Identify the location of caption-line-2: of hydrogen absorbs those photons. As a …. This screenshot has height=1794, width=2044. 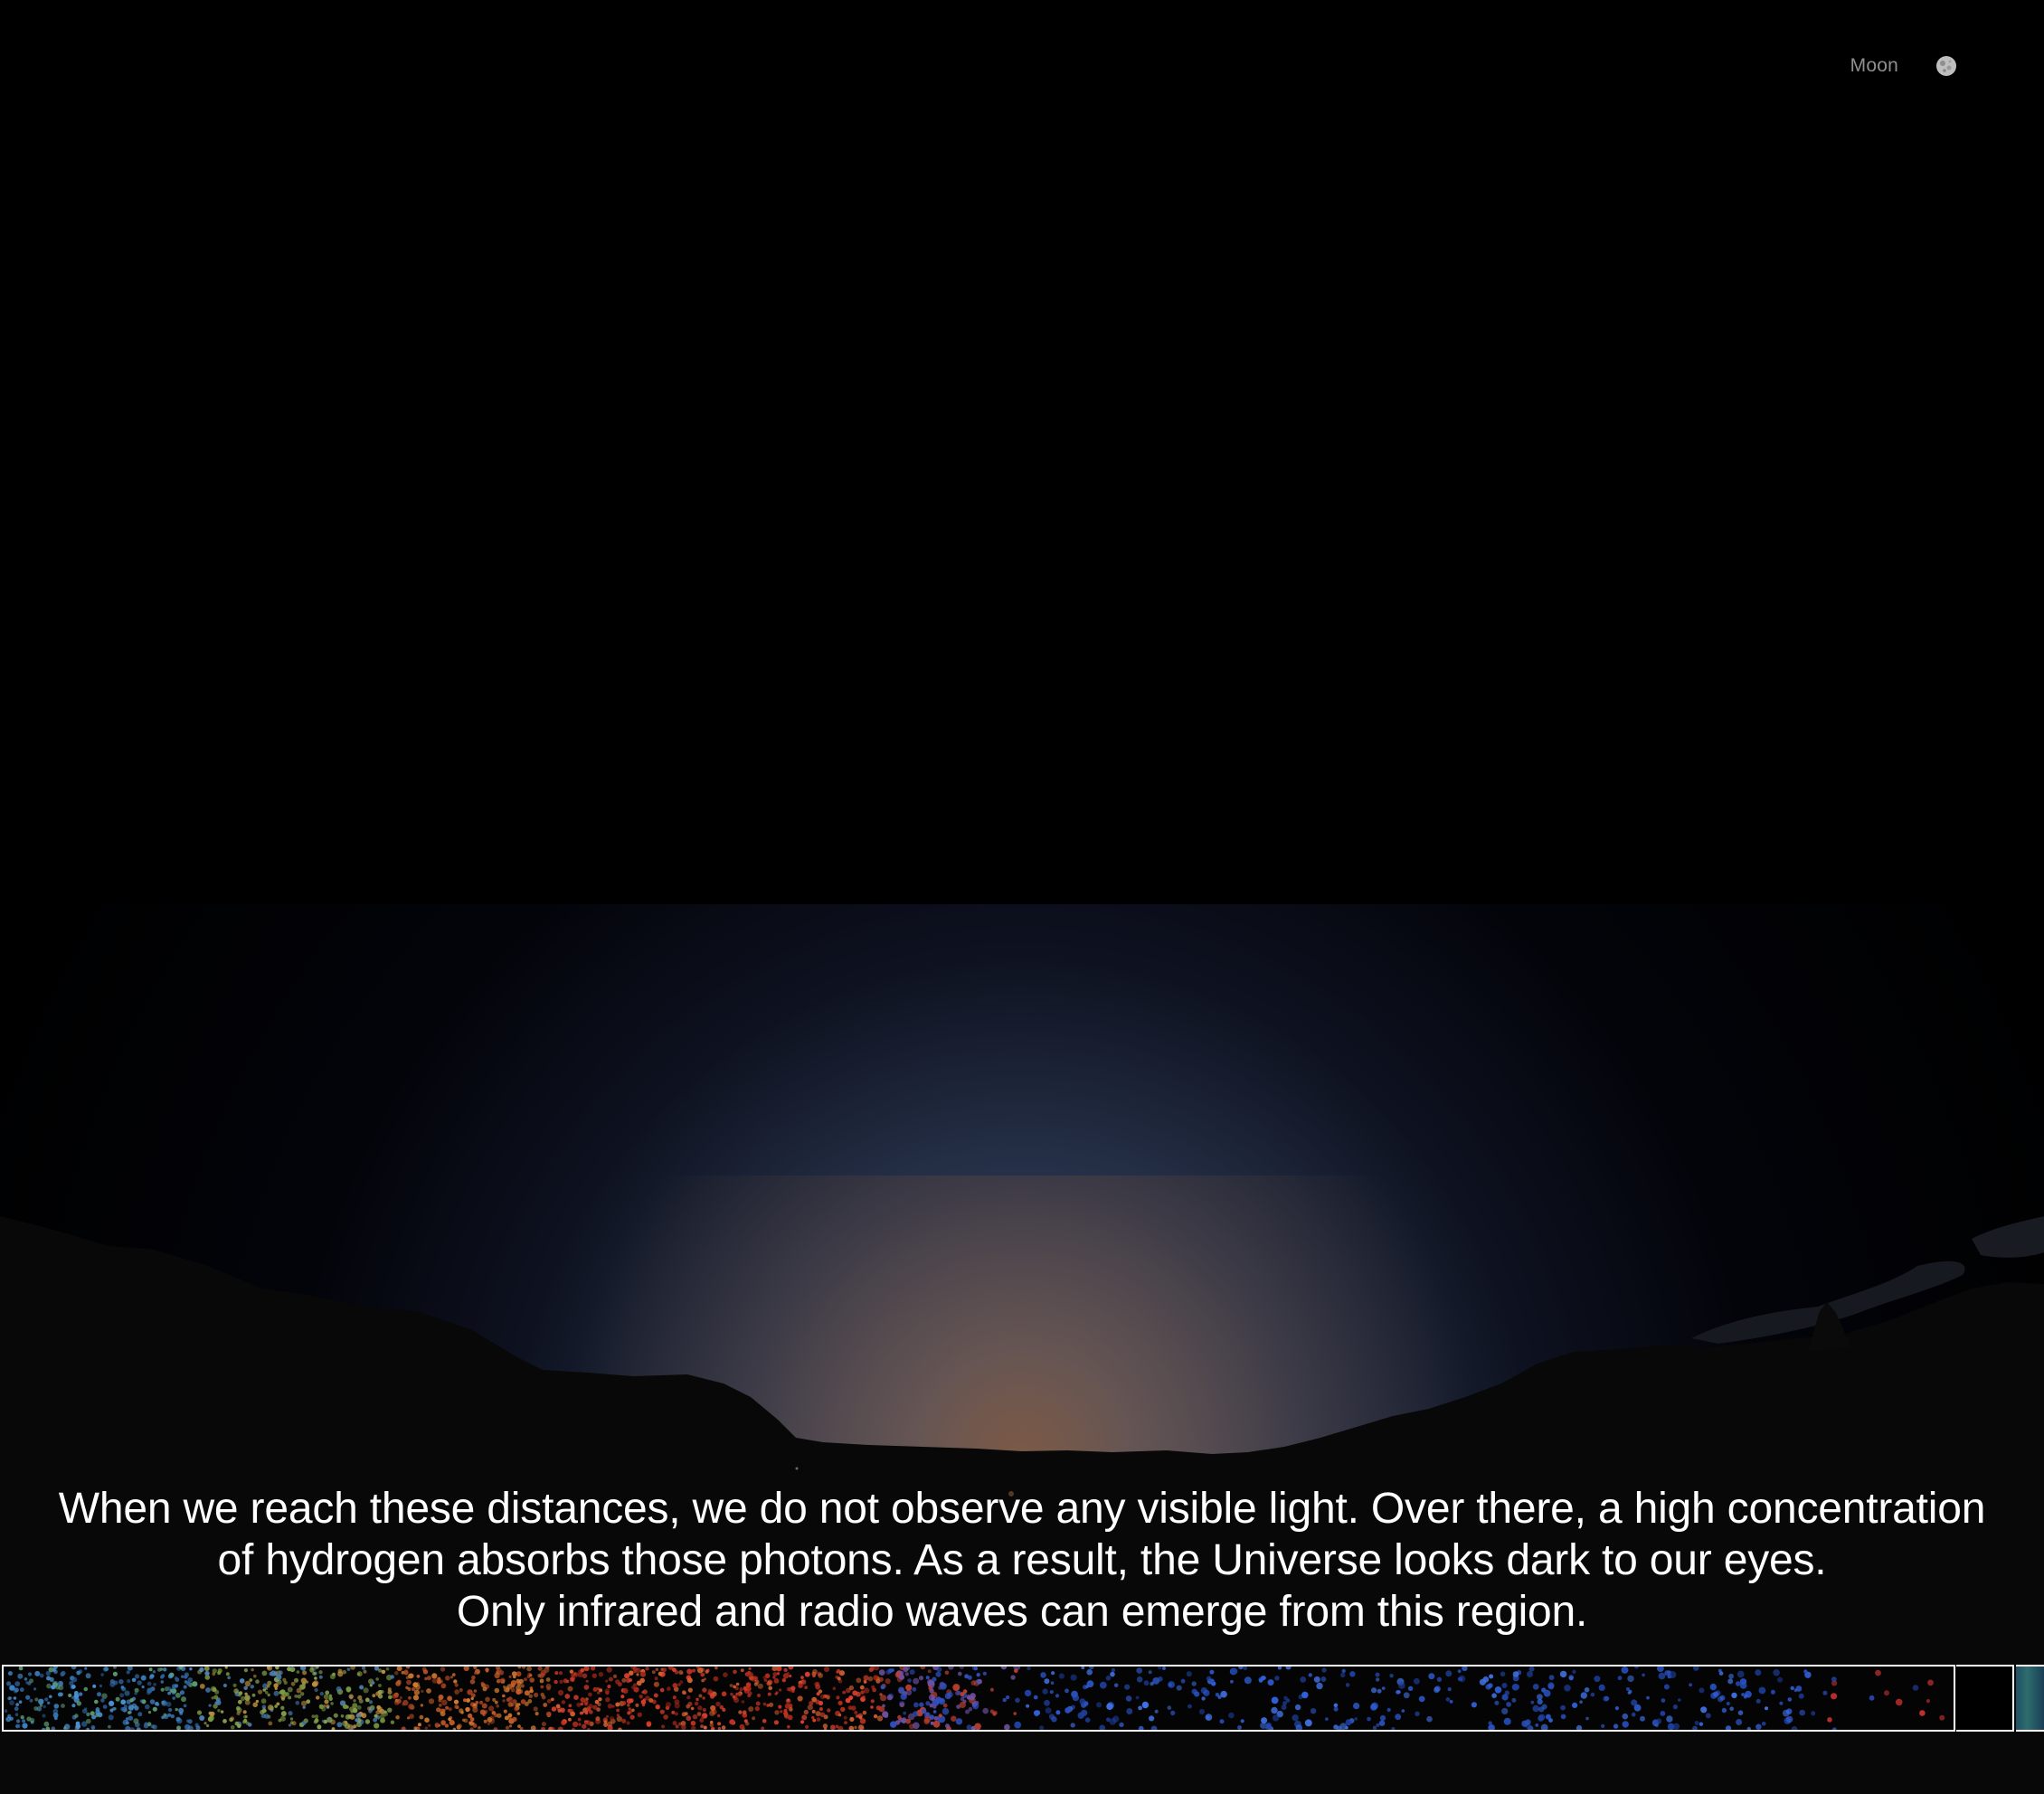
(1022, 1560).